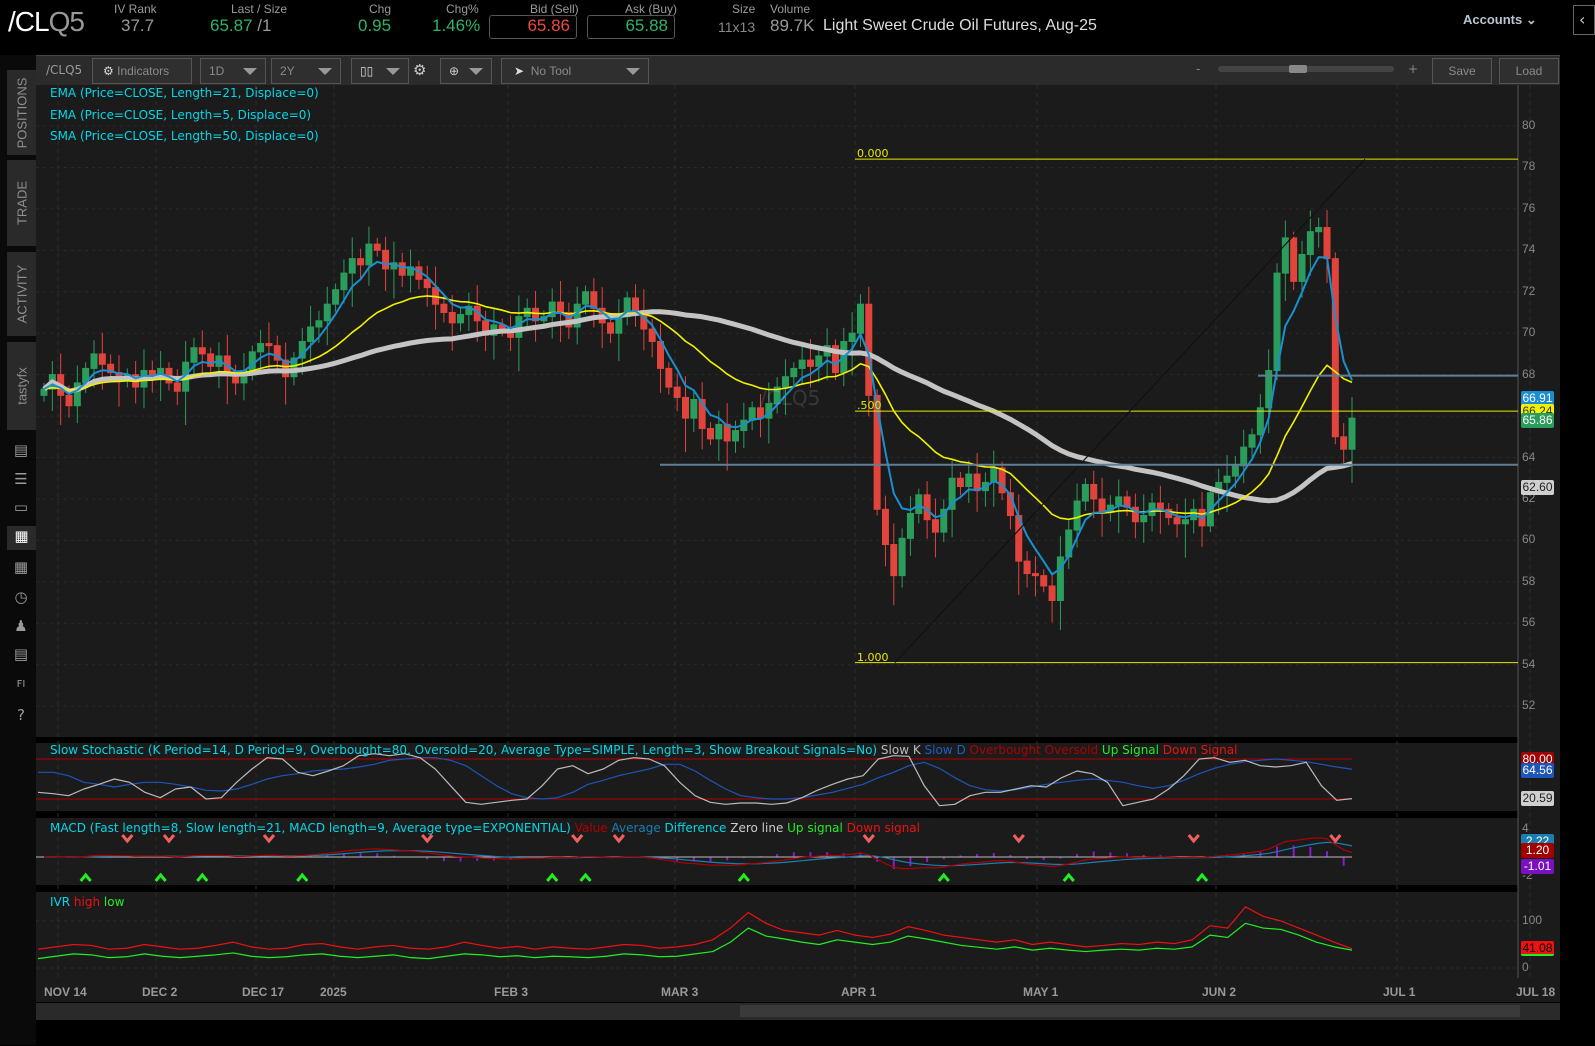  What do you see at coordinates (881, 828) in the screenshot?
I see `macd-legend-item: Down signal` at bounding box center [881, 828].